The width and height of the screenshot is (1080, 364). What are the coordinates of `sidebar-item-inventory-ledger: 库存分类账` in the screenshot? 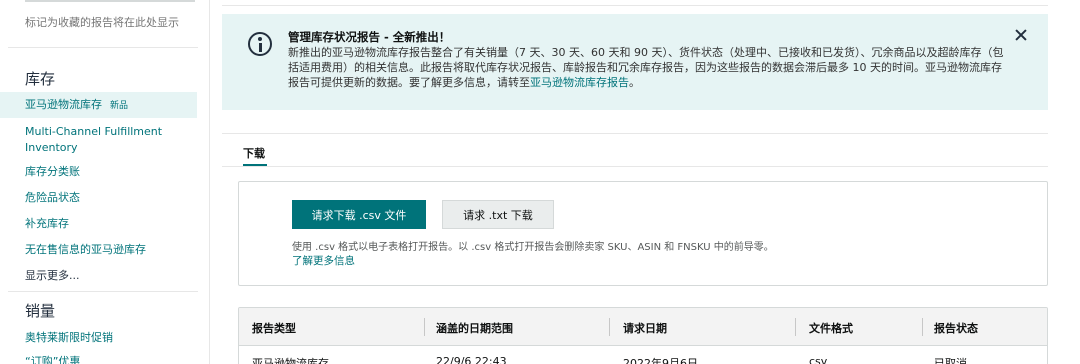 It's located at (52, 172).